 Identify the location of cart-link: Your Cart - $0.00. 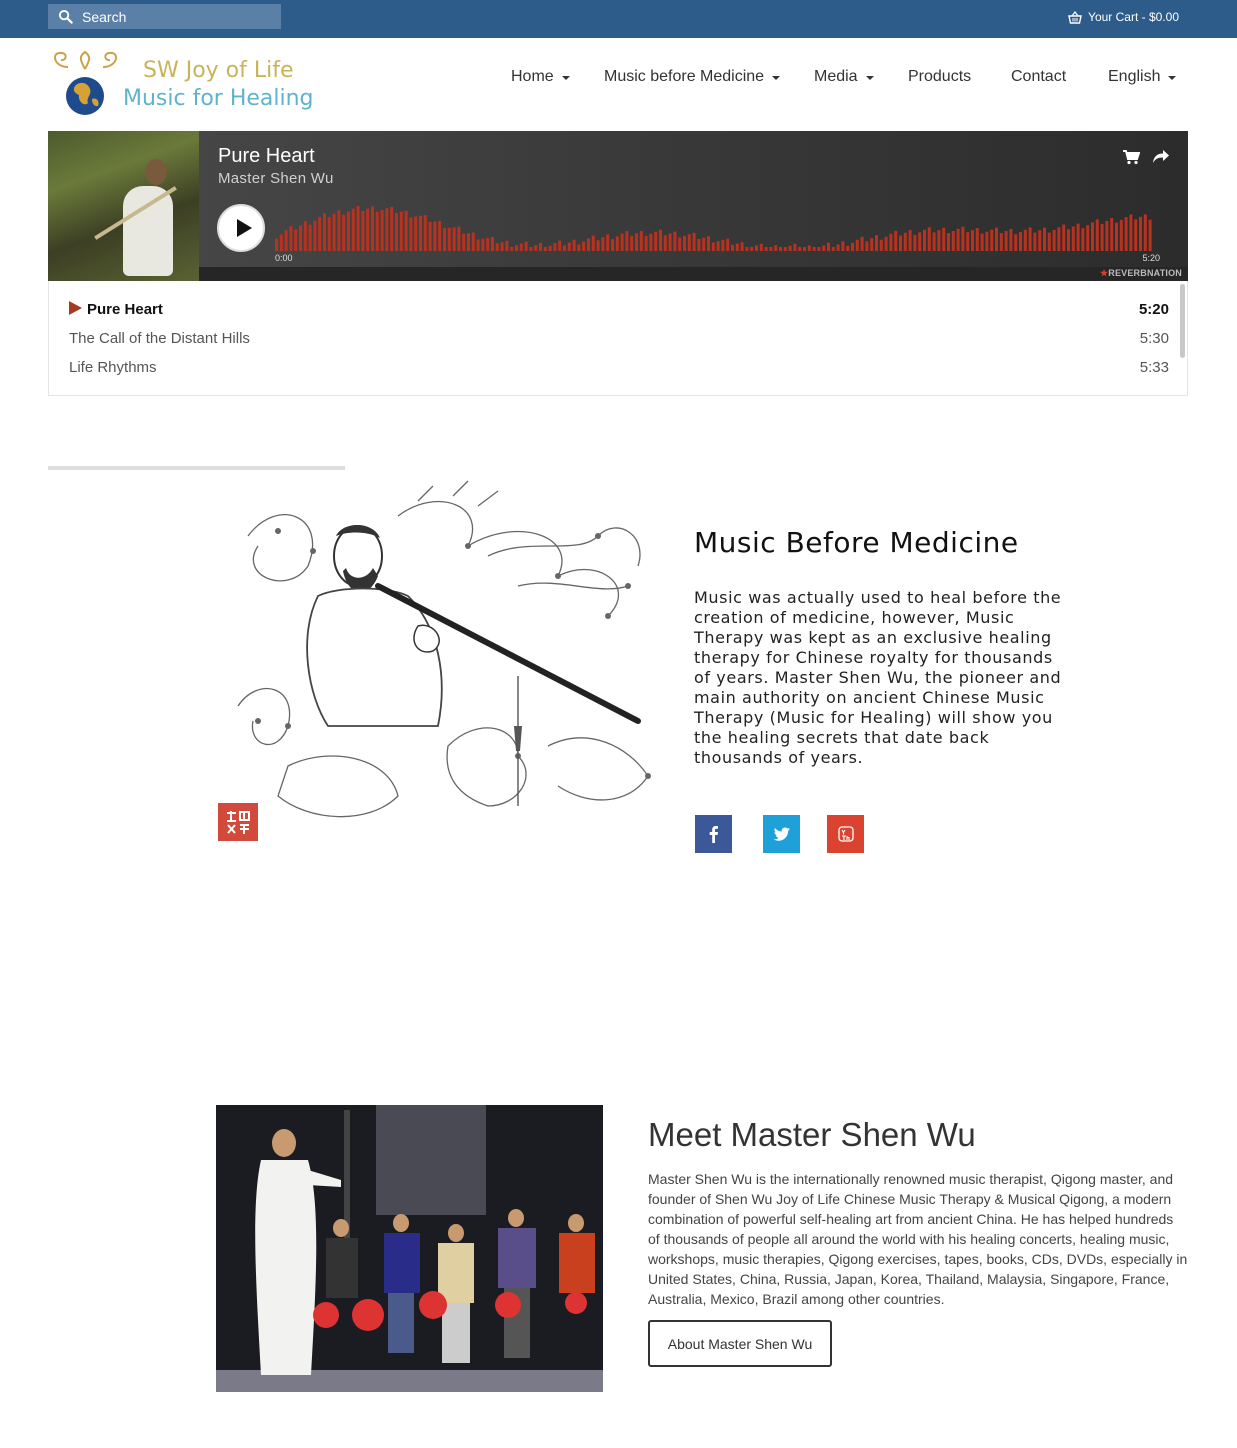
(1123, 17).